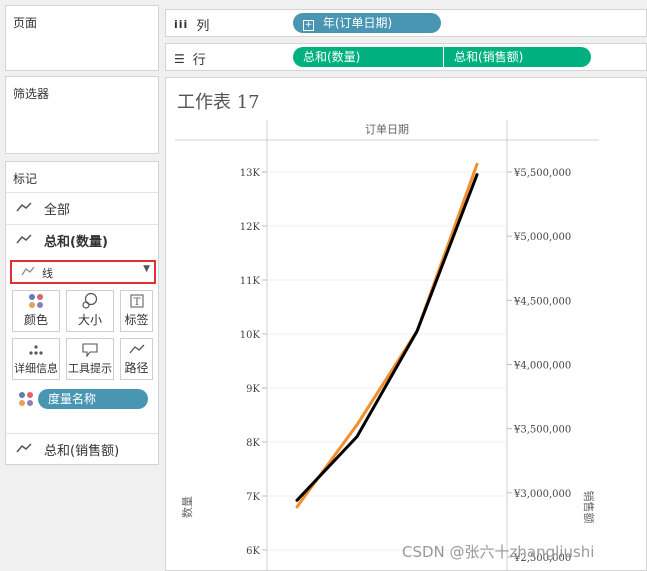 The height and width of the screenshot is (571, 647). What do you see at coordinates (250, 335) in the screenshot?
I see `left-tick-label: 10K` at bounding box center [250, 335].